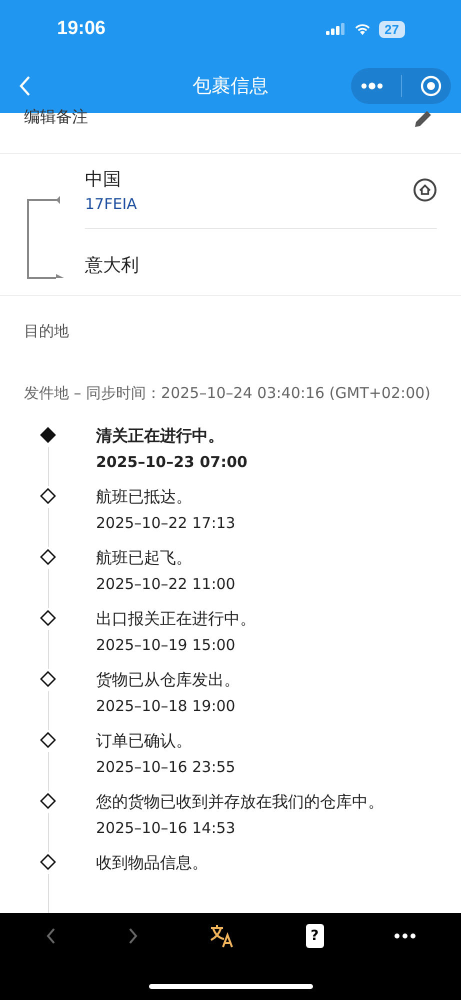 Image resolution: width=461 pixels, height=1000 pixels. I want to click on origin-country: 中国, so click(103, 179).